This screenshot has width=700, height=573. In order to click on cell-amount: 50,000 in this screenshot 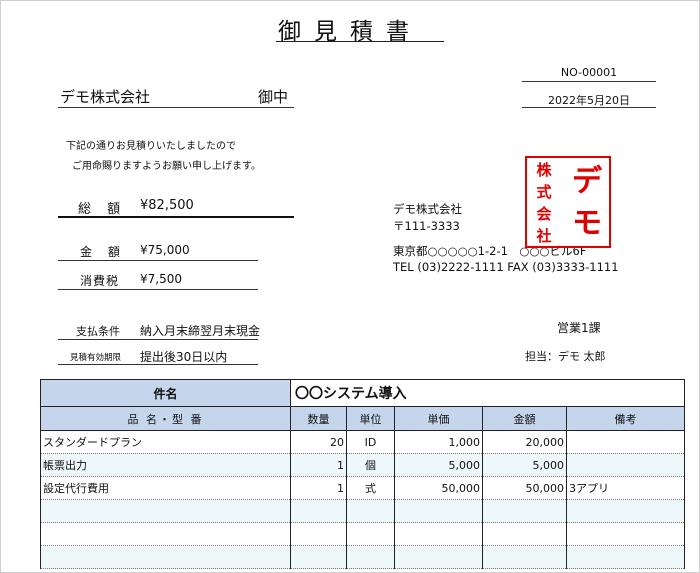, I will do `click(524, 488)`.